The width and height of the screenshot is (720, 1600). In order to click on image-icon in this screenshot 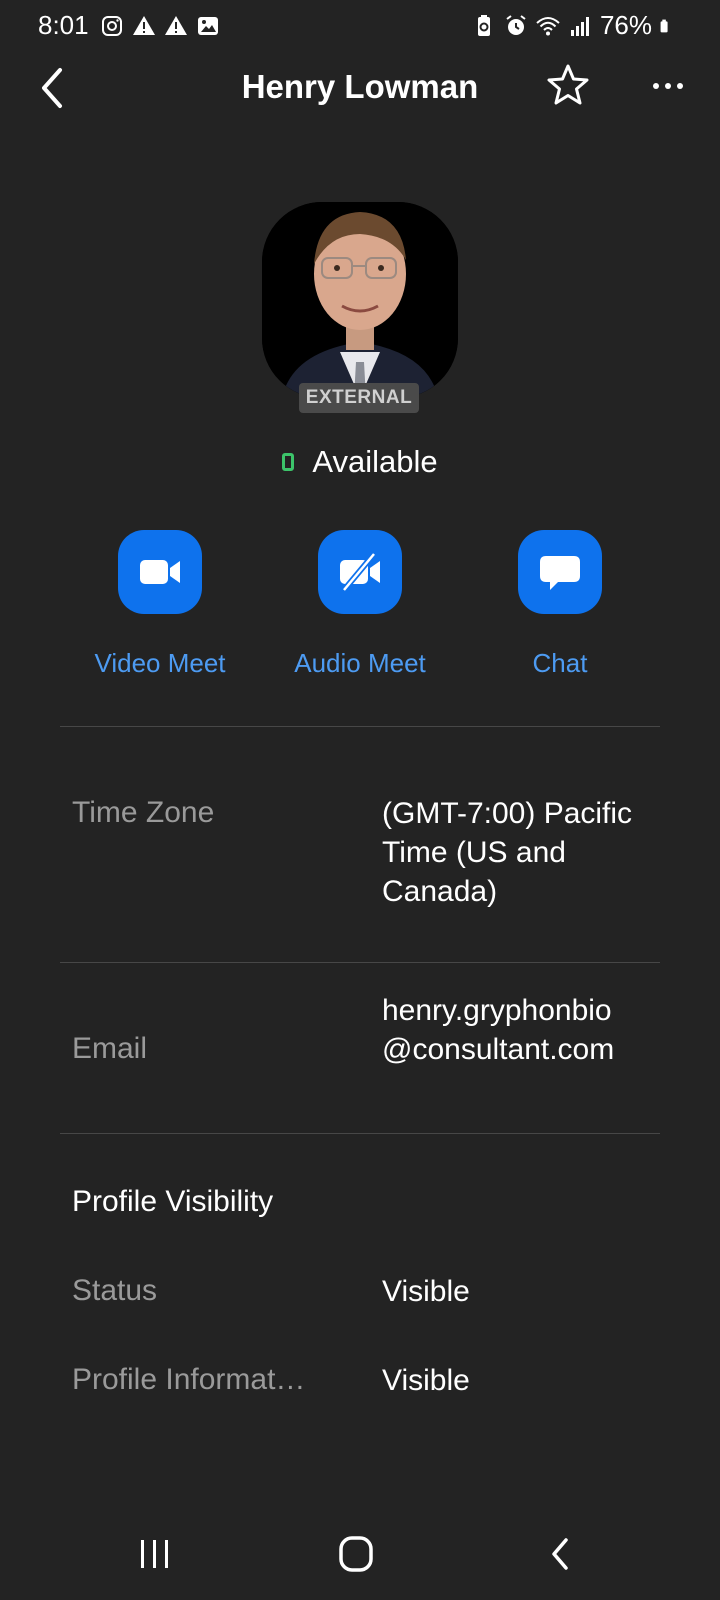, I will do `click(208, 26)`.